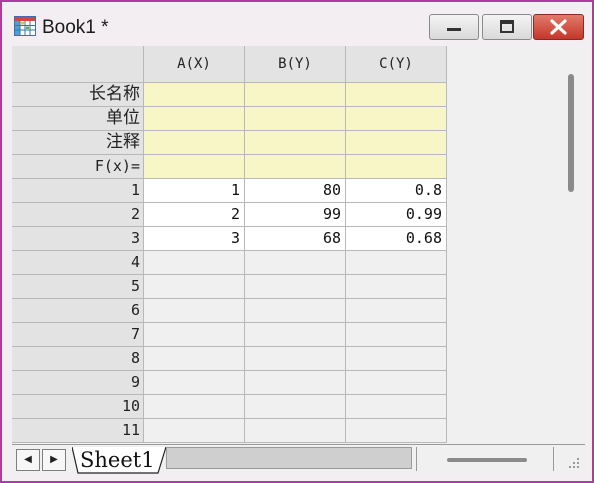  Describe the element at coordinates (396, 215) in the screenshot. I see `data-cell: 0.99` at that location.